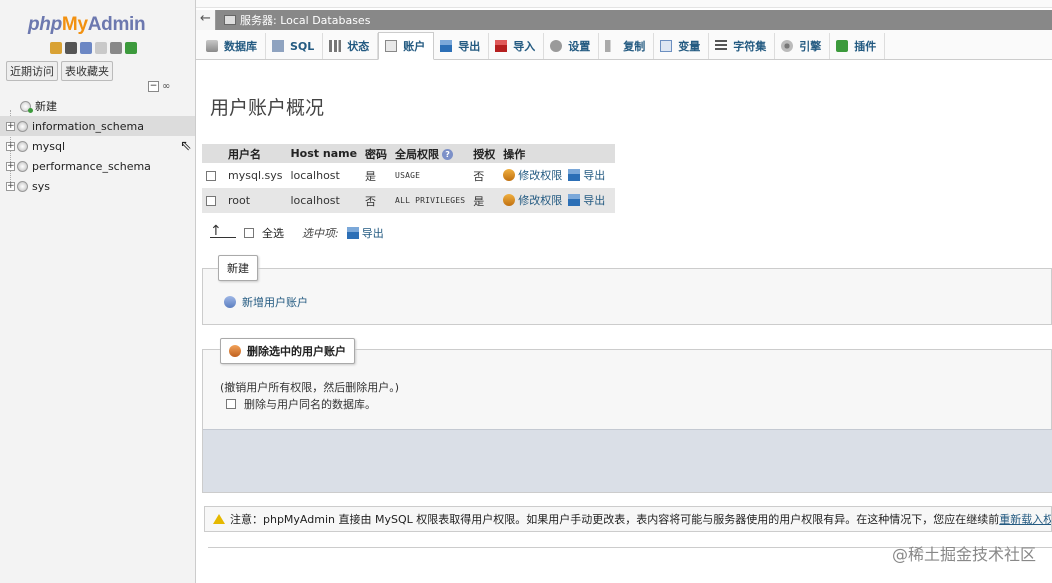  I want to click on table-row: root localhost 否 ALL PRIVILEGES 是 修改权限 导出, so click(409, 200).